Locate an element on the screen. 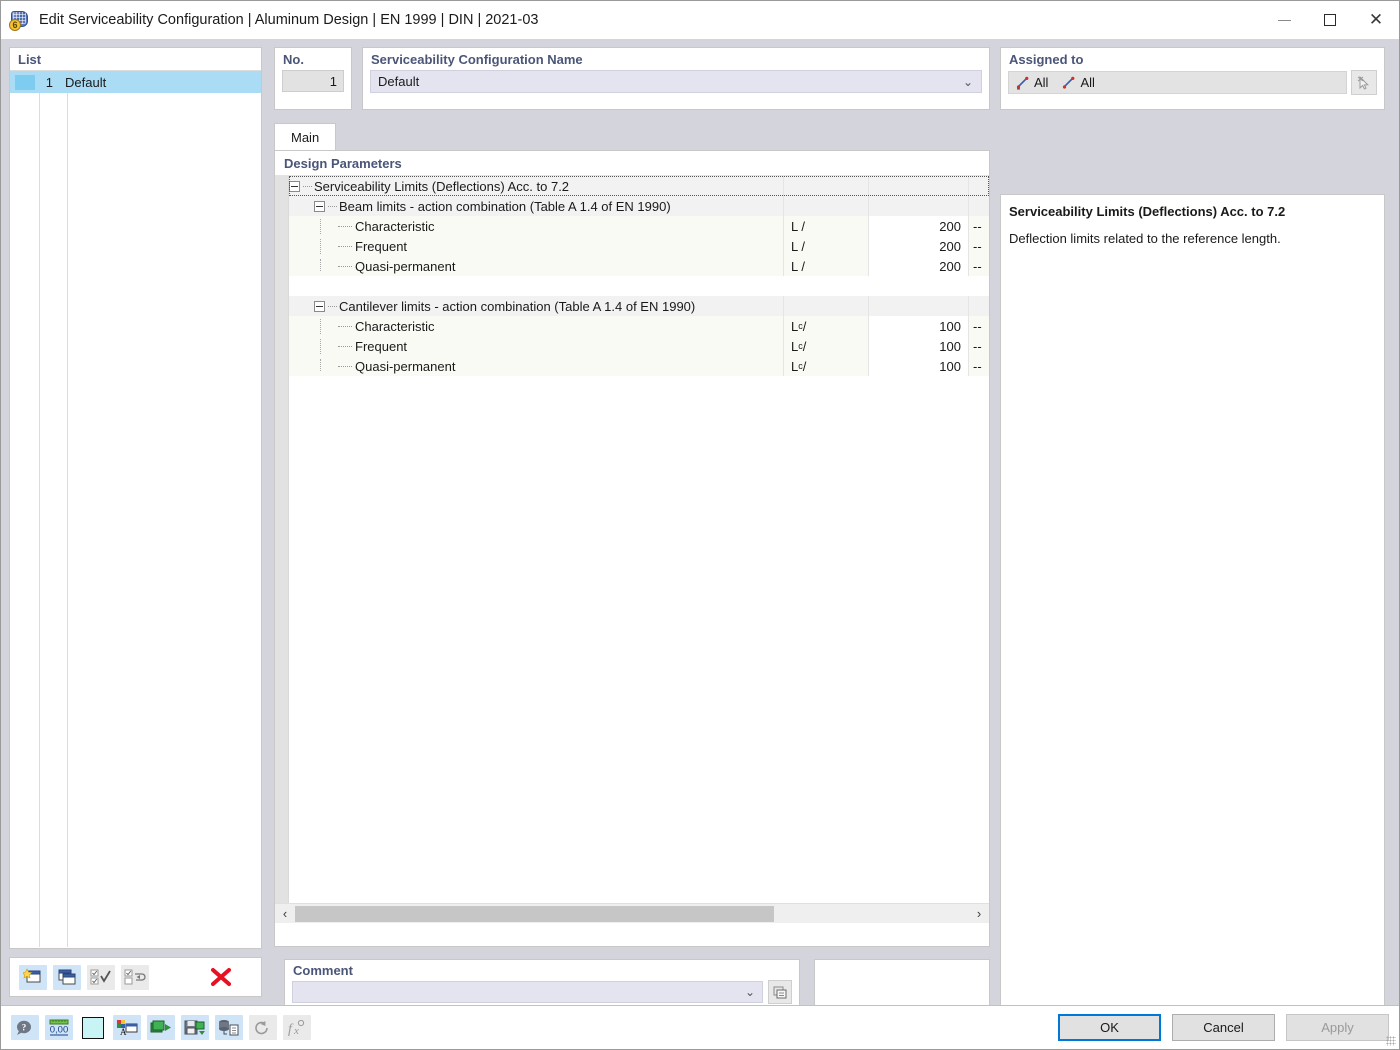 The height and width of the screenshot is (1050, 1400). tree-row-value is located at coordinates (918, 306).